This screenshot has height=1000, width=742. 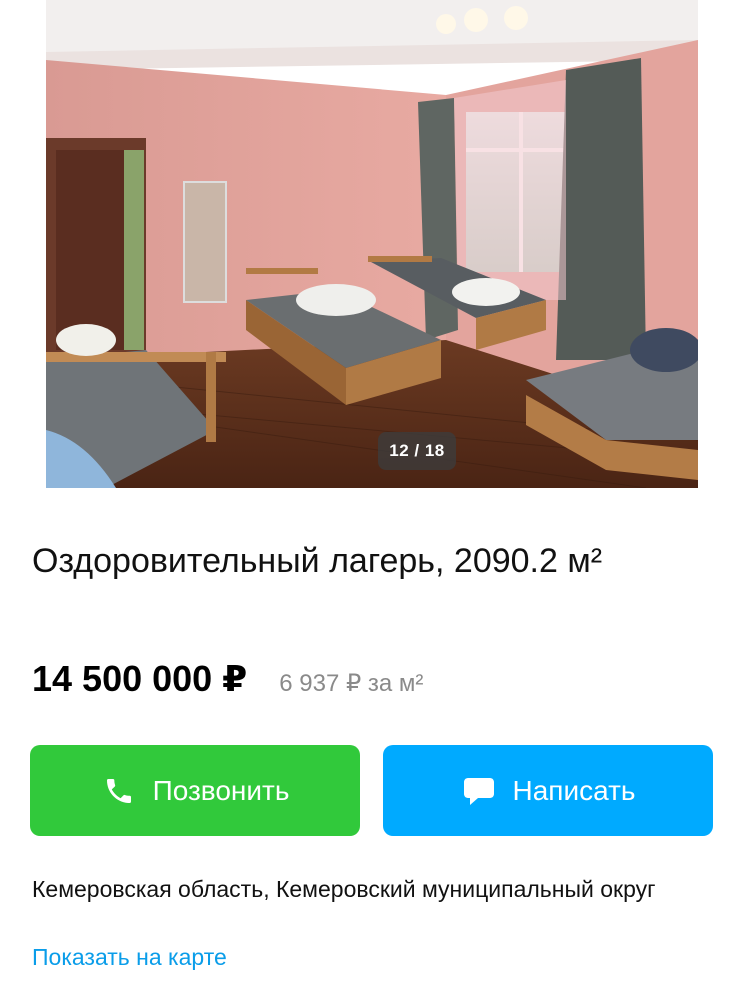 What do you see at coordinates (479, 791) in the screenshot?
I see `chat-bubble-icon` at bounding box center [479, 791].